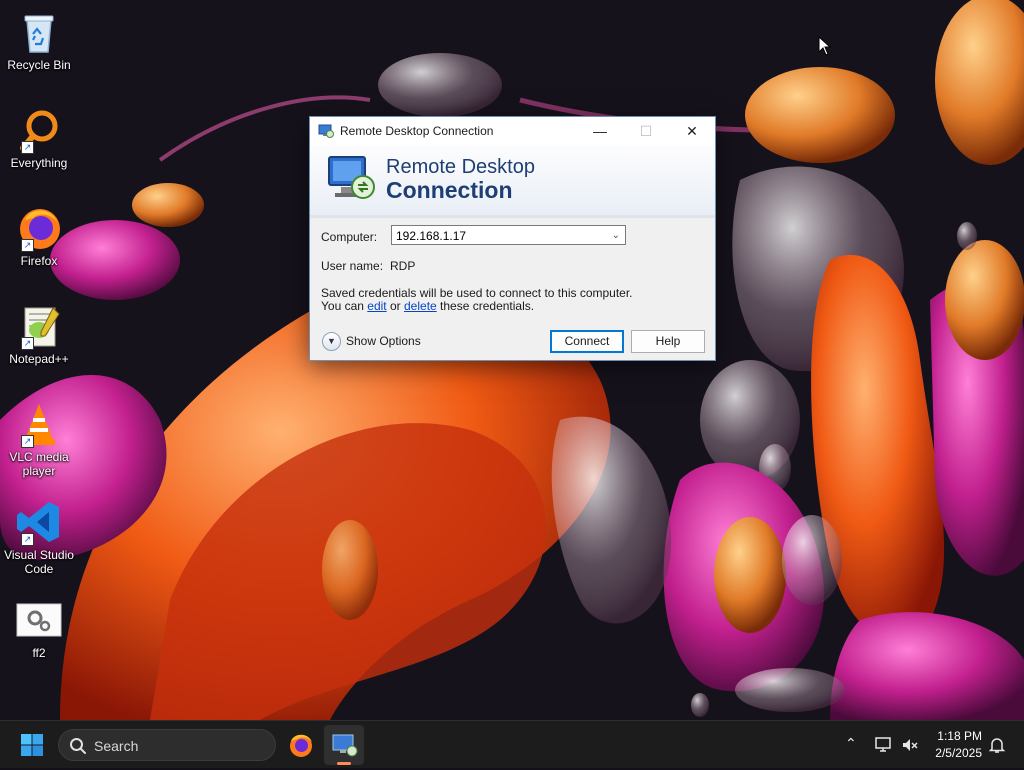  What do you see at coordinates (39, 424) in the screenshot?
I see `vlc-icon: ↗` at bounding box center [39, 424].